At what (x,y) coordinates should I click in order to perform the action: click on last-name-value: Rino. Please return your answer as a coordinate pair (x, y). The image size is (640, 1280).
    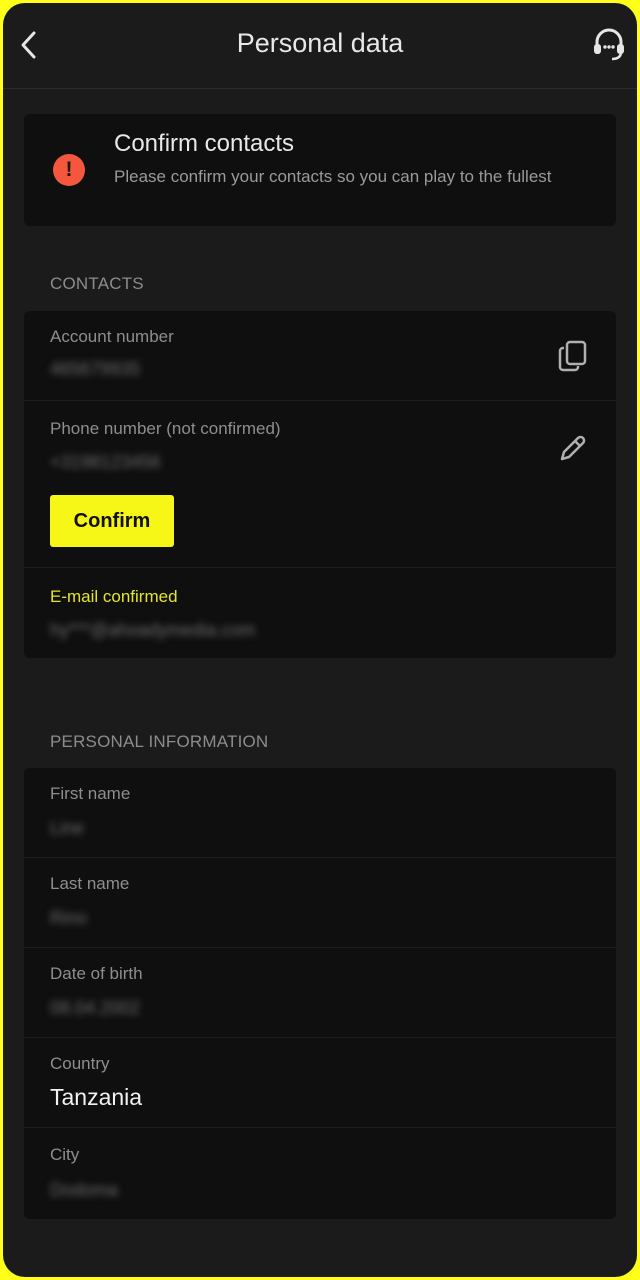
    Looking at the image, I should click on (69, 918).